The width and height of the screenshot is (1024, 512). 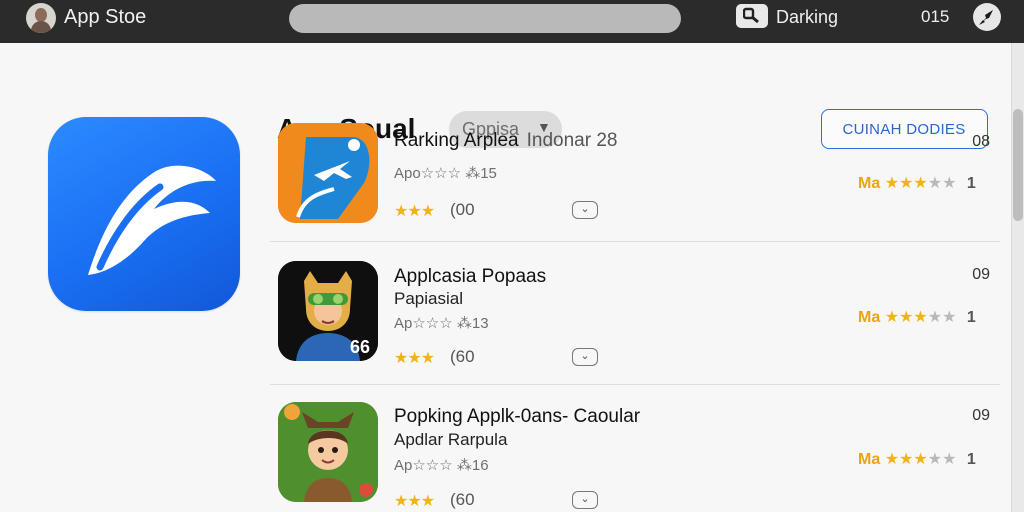 What do you see at coordinates (462, 209) in the screenshot?
I see `rating-count: (00` at bounding box center [462, 209].